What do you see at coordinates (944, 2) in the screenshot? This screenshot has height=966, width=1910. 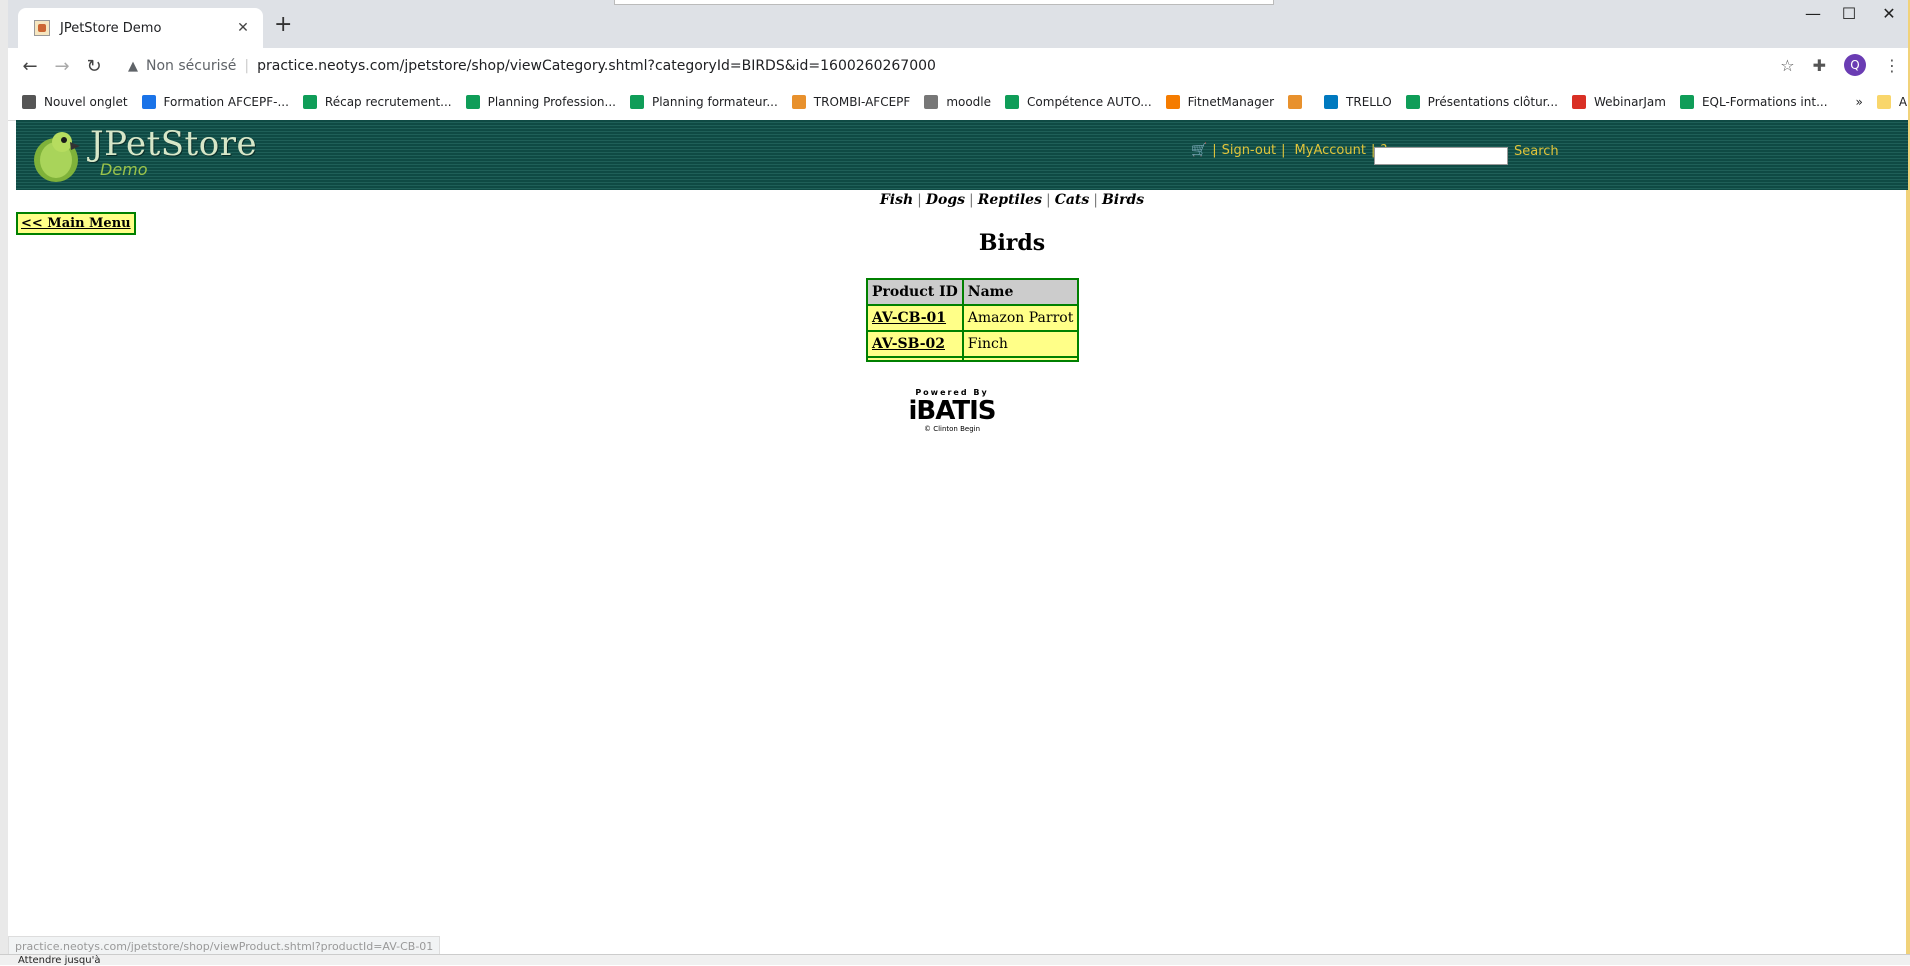 I see `overlay-window-edge` at bounding box center [944, 2].